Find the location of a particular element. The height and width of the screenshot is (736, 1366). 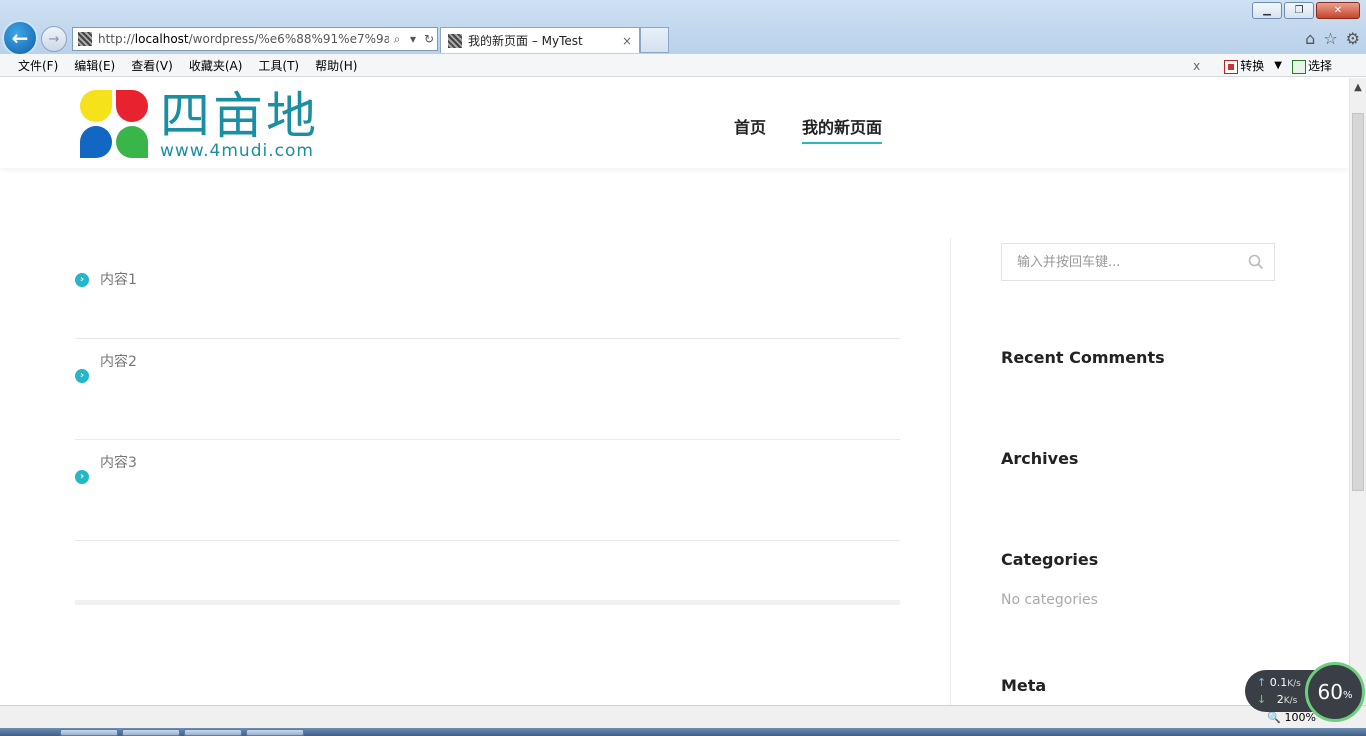

network-speed-widget: ↑ 0.1K/s ↓ 2K/s 60% is located at coordinates (1305, 692).